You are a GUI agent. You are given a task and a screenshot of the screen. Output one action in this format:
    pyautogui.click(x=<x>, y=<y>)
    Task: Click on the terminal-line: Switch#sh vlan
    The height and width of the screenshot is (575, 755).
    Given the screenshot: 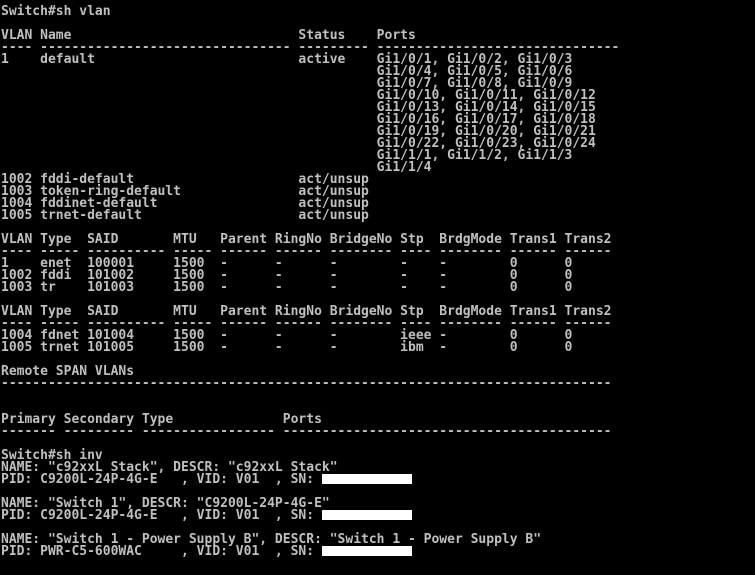 What is the action you would take?
    pyautogui.click(x=378, y=11)
    